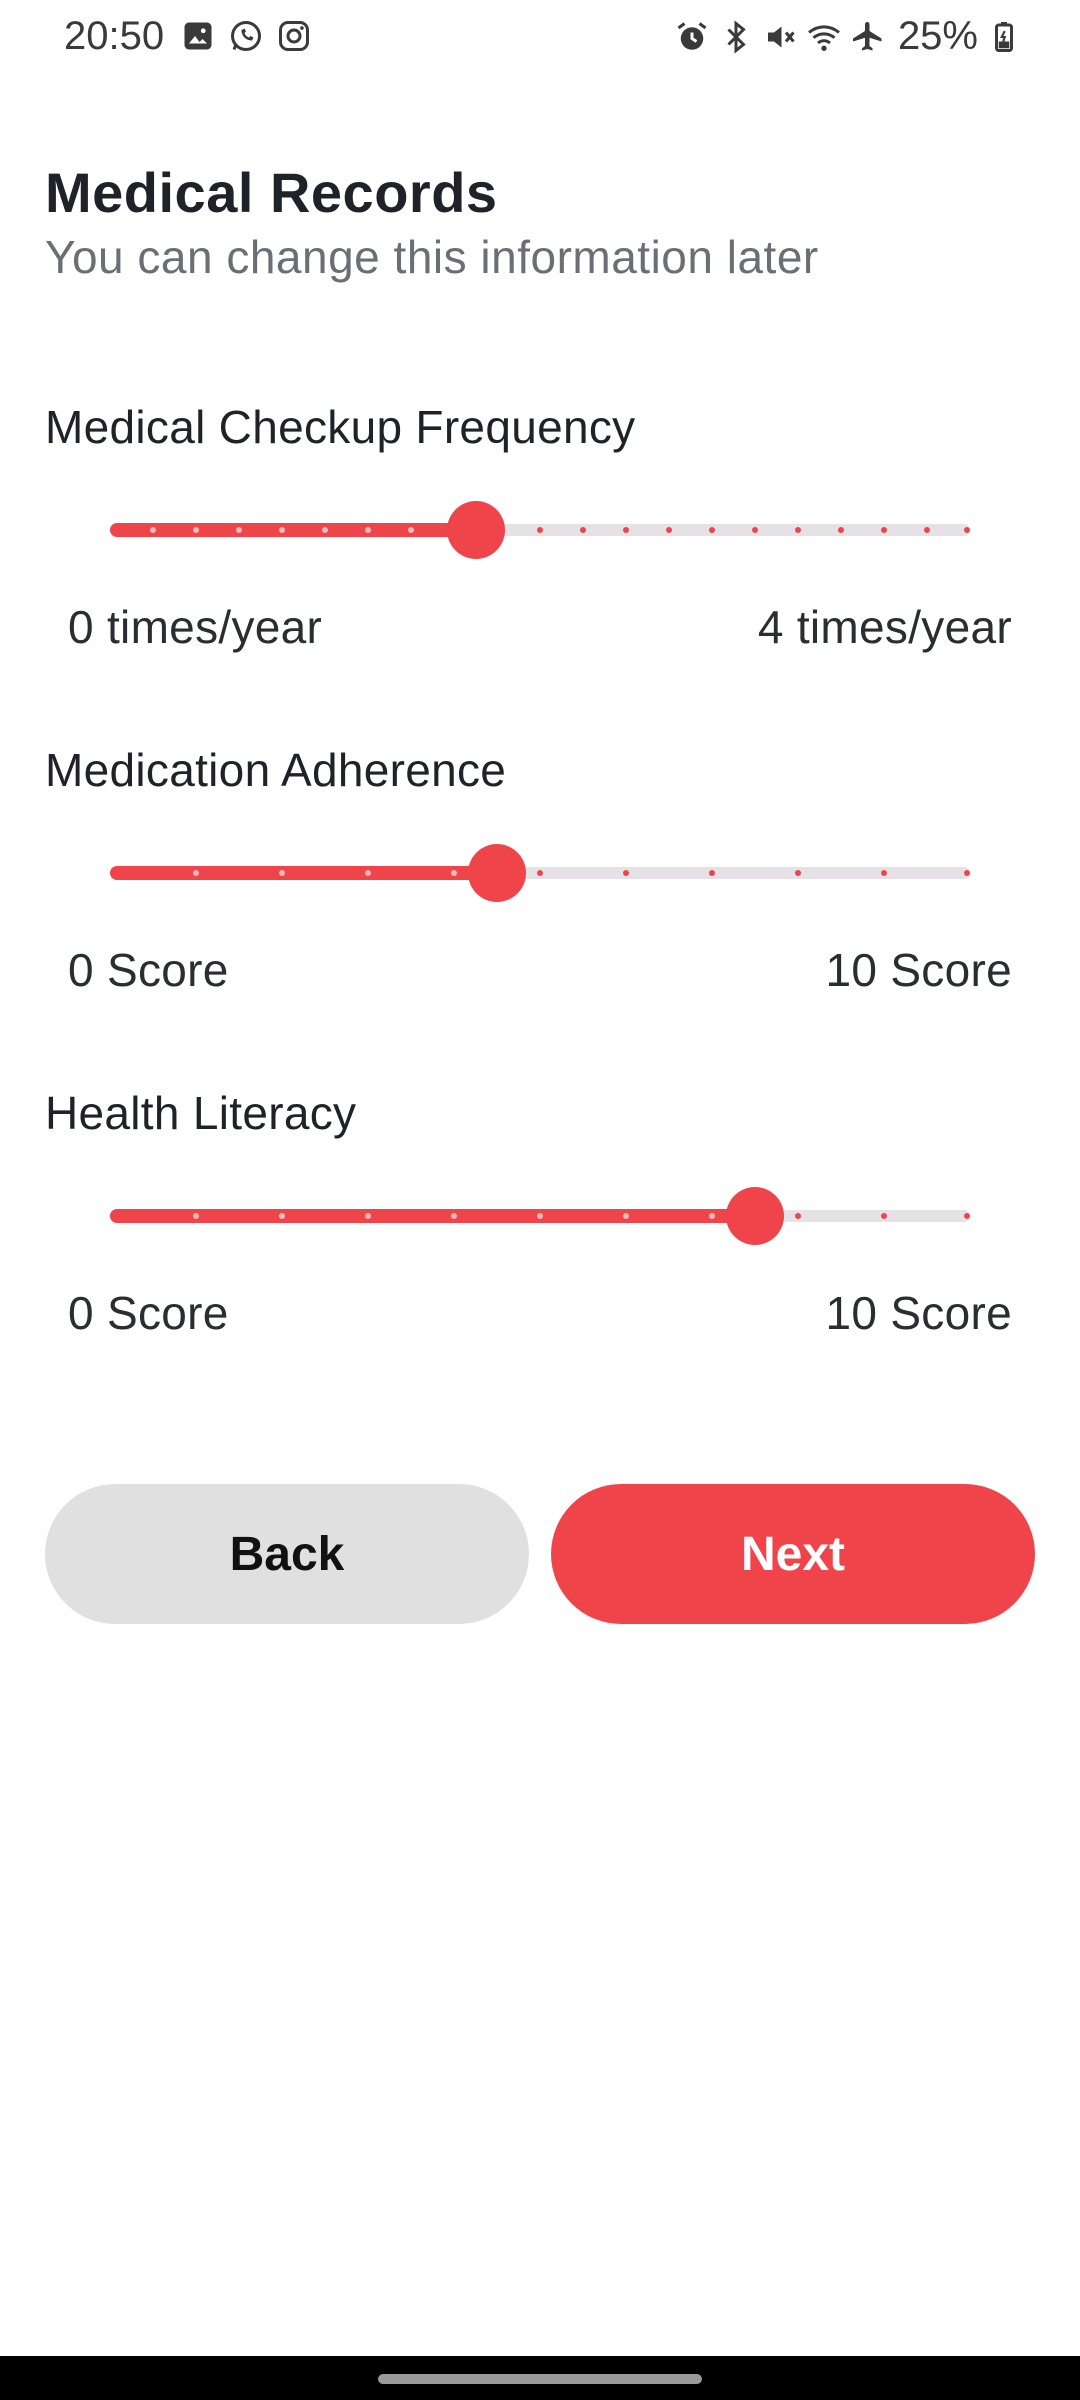  What do you see at coordinates (918, 970) in the screenshot?
I see `medication-adherence-max-label: 10 Score` at bounding box center [918, 970].